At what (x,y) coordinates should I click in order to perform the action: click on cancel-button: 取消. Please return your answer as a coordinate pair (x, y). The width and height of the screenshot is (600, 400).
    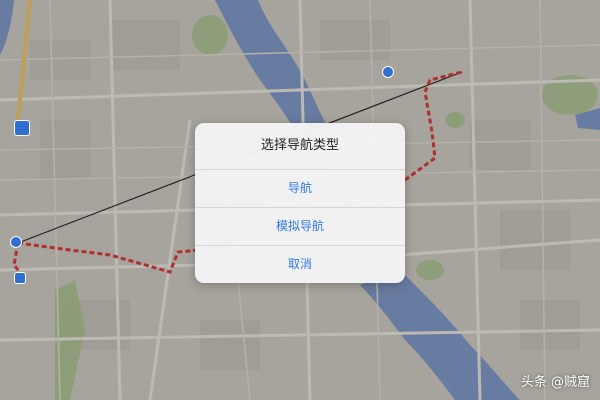
    Looking at the image, I should click on (300, 264).